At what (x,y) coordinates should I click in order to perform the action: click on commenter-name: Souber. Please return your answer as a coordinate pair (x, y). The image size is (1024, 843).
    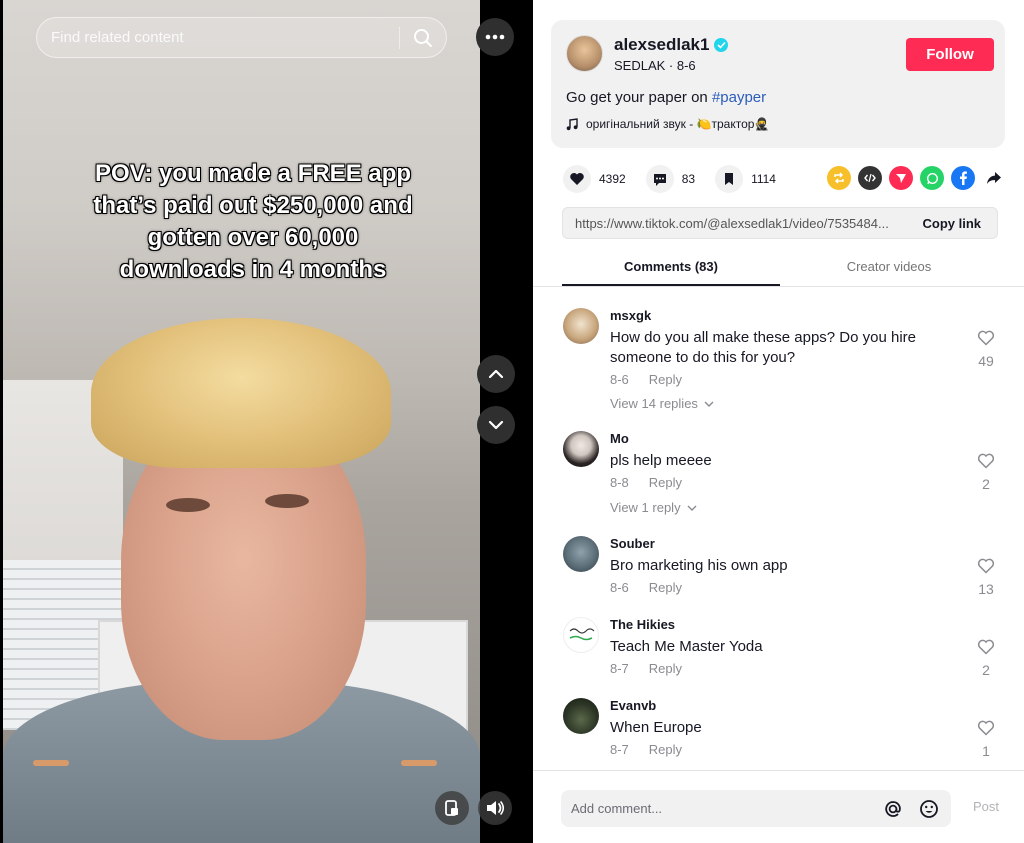
    Looking at the image, I should click on (632, 543).